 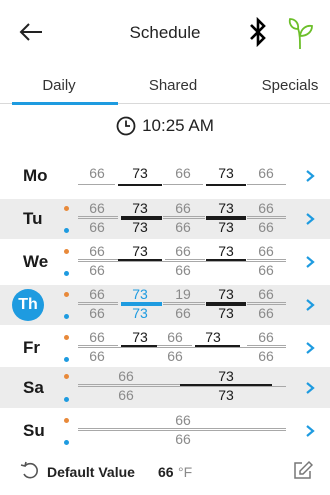 What do you see at coordinates (303, 470) in the screenshot?
I see `edit-icon` at bounding box center [303, 470].